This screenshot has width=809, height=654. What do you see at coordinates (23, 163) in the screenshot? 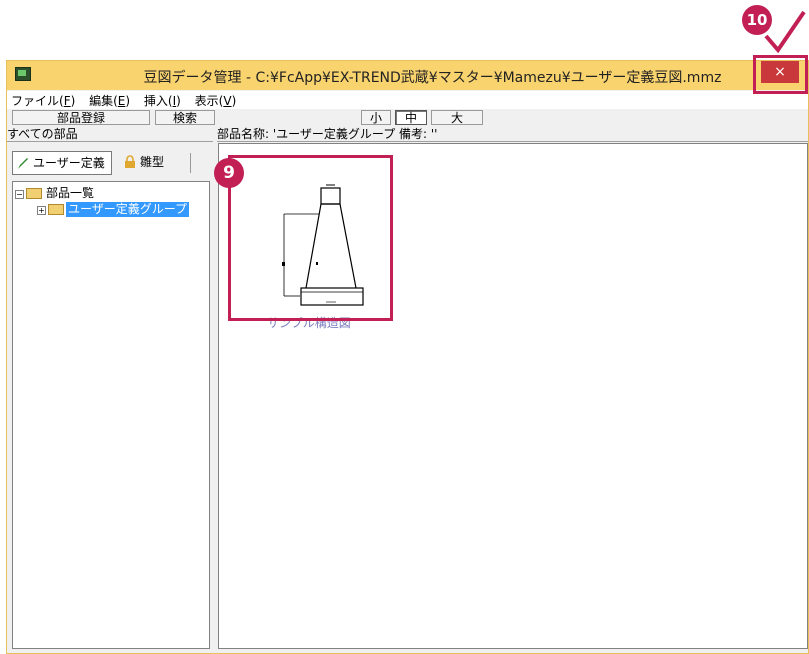
I see `pencil-icon` at bounding box center [23, 163].